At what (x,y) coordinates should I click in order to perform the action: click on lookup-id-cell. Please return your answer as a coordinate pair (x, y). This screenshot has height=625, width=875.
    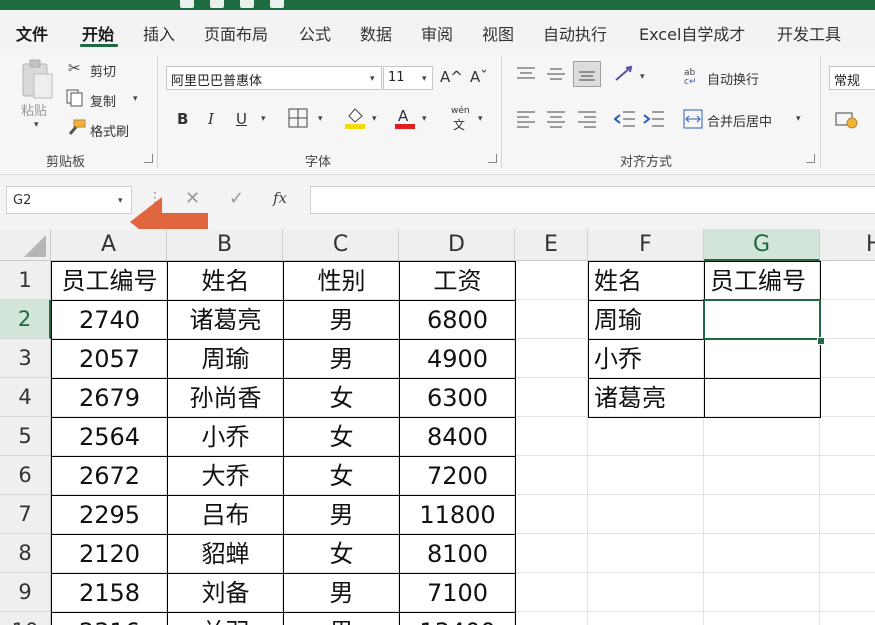
    Looking at the image, I should click on (762, 359).